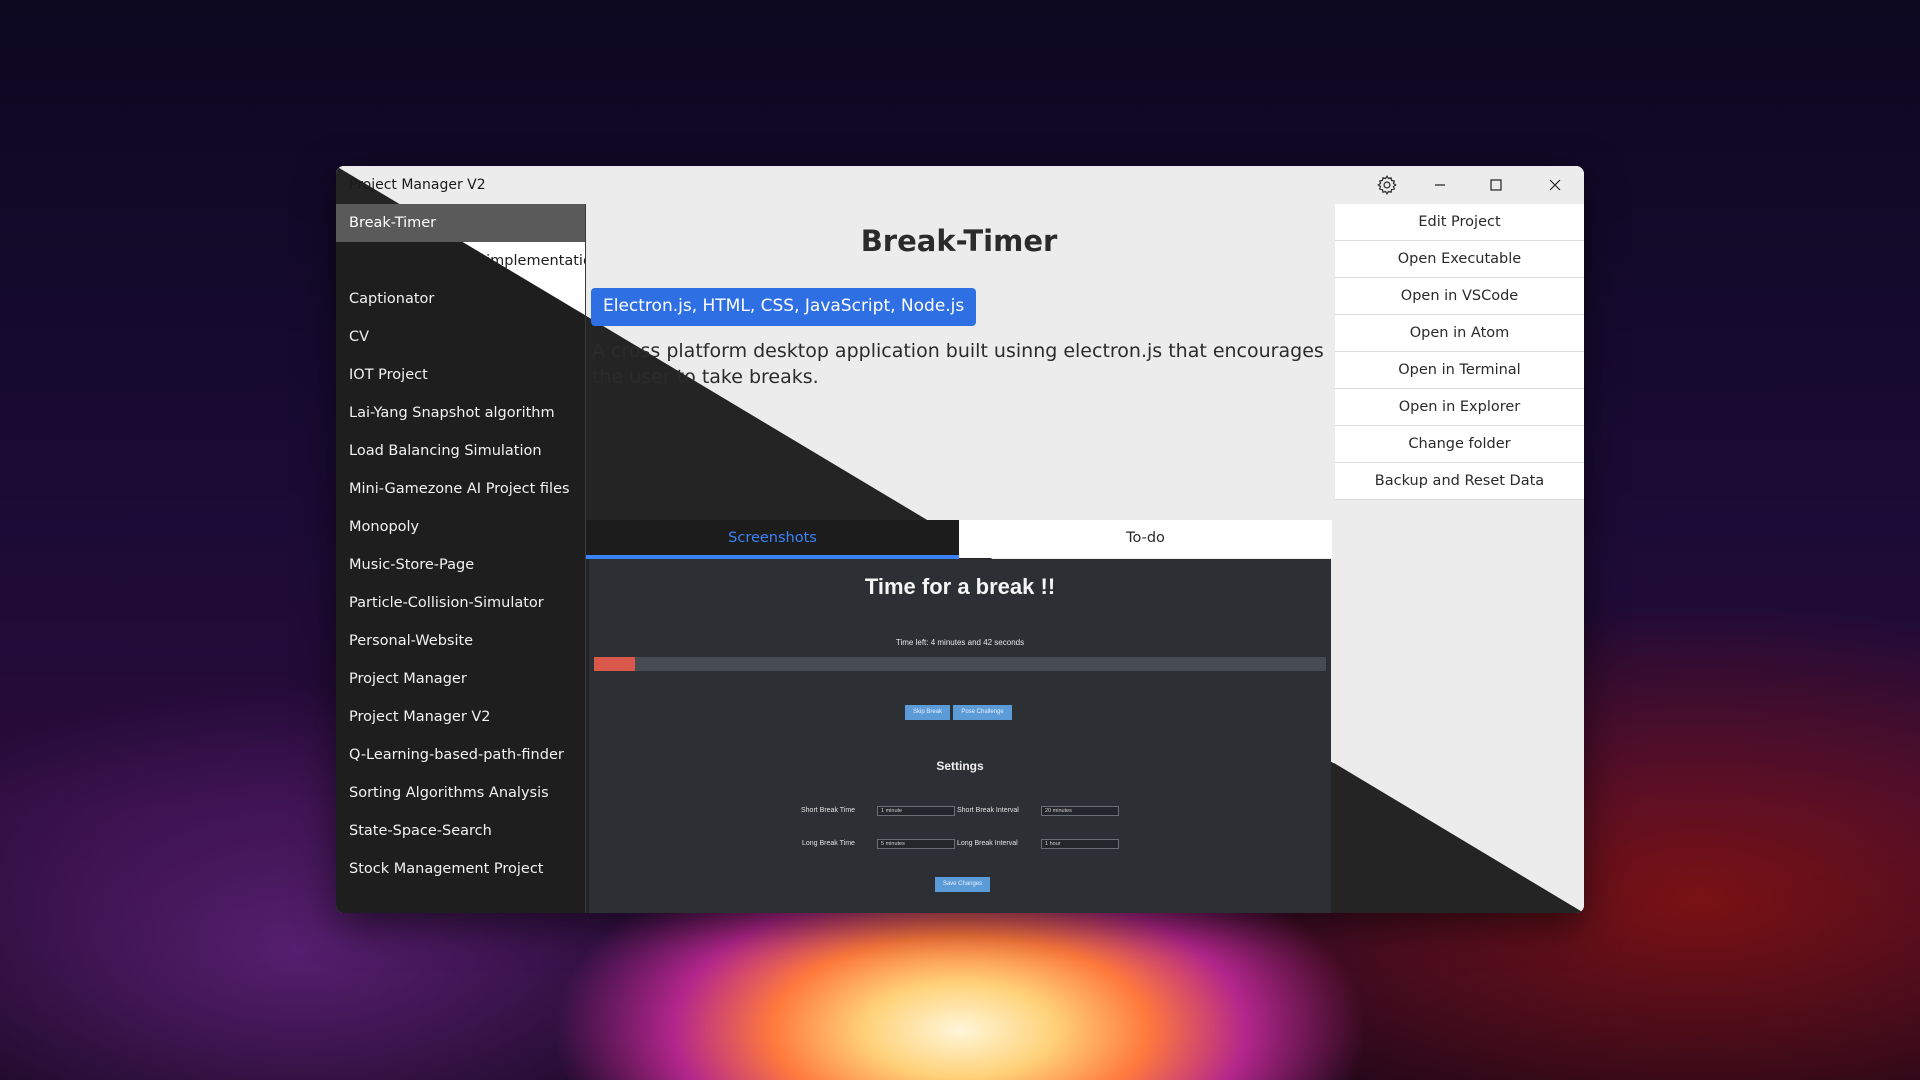 The width and height of the screenshot is (1920, 1080). Describe the element at coordinates (460, 603) in the screenshot. I see `sidebar-item-particle-collision: Particle-Collision-Simulator` at that location.